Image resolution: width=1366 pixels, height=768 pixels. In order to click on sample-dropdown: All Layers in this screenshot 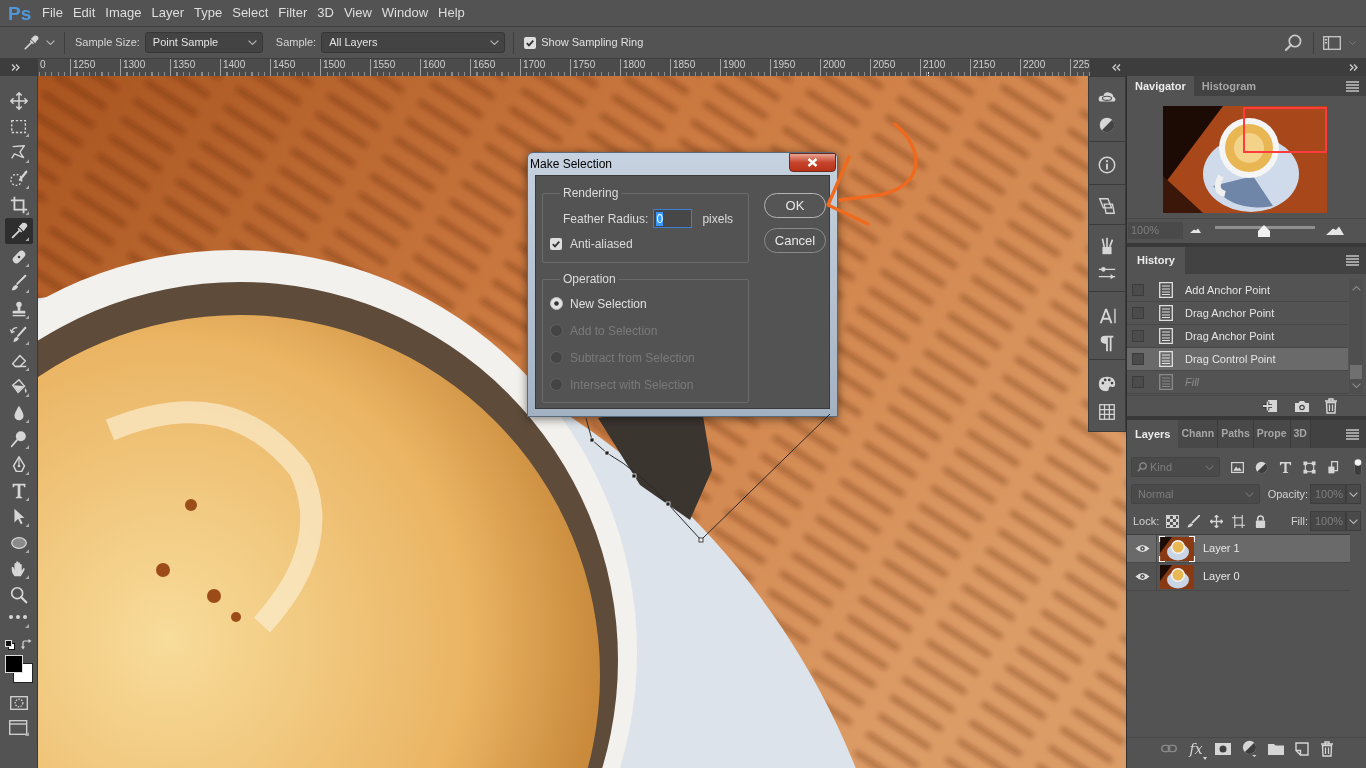, I will do `click(413, 42)`.